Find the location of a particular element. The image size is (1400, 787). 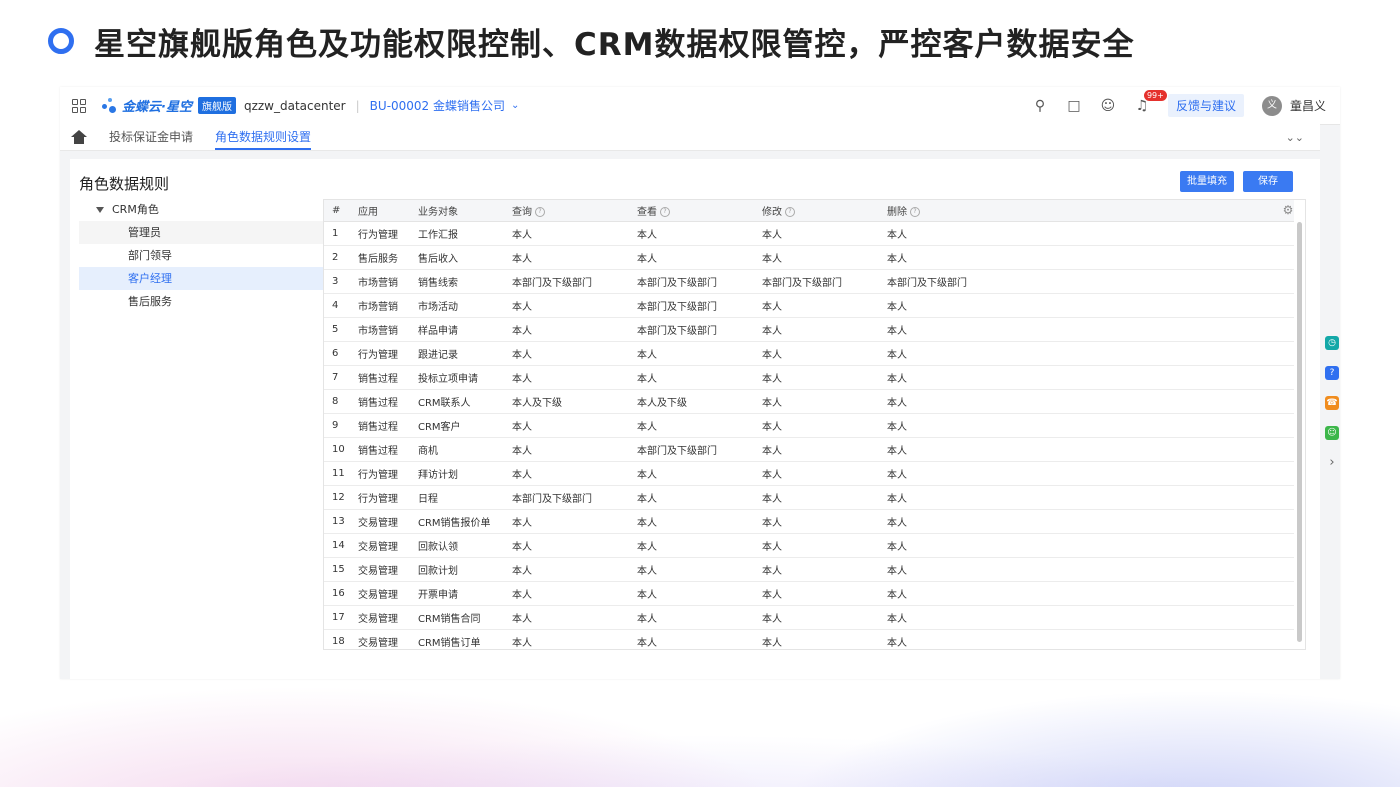

table-row: 17 交易管理 CRM销售合同 本人 本人 本人 本人 is located at coordinates (809, 617).